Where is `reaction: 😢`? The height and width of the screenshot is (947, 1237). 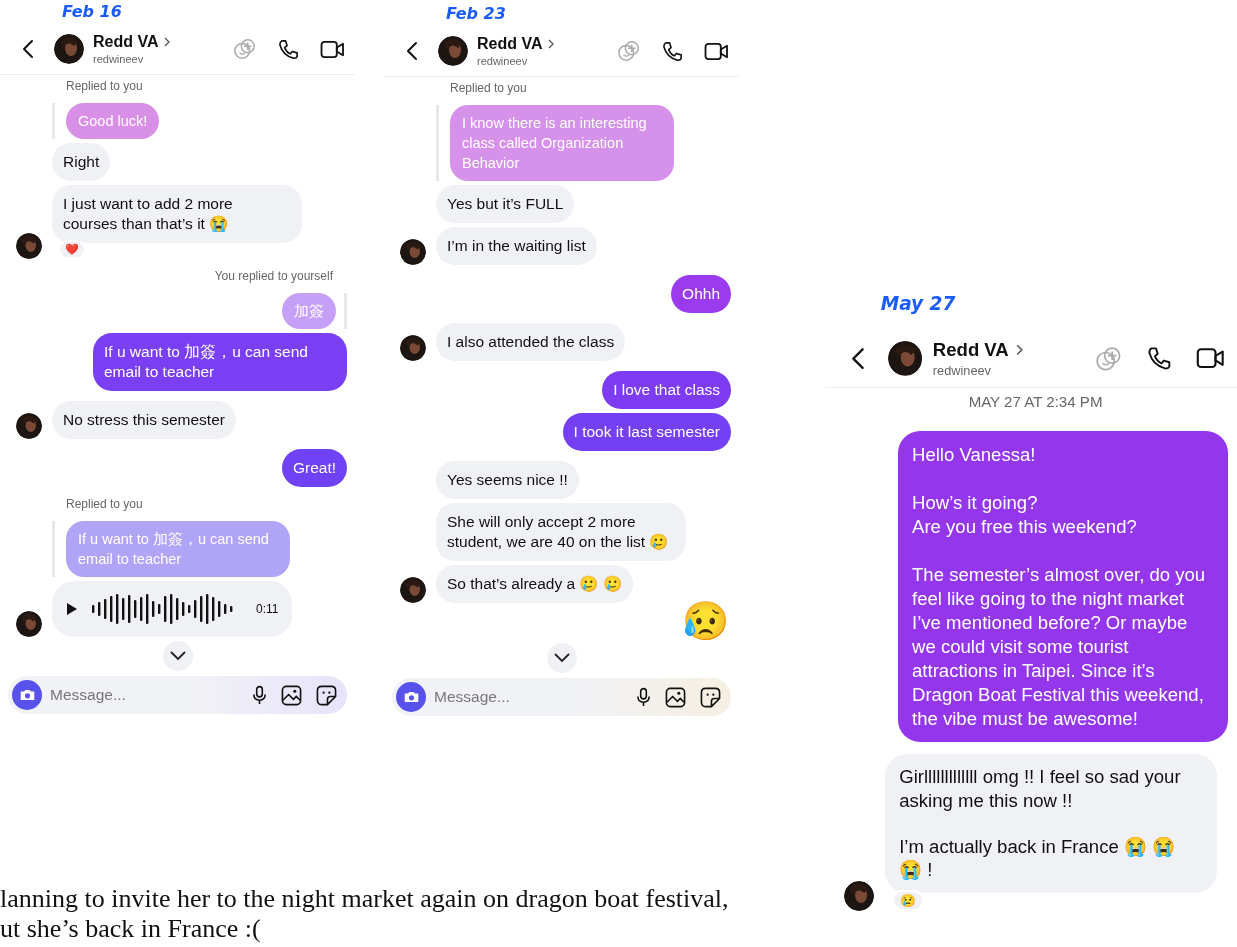
reaction: 😢 is located at coordinates (908, 900).